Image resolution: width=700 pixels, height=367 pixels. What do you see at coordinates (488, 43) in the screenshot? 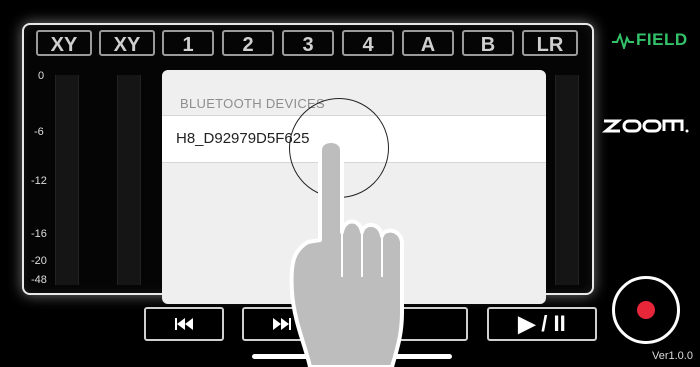
I see `channel-button-b: B` at bounding box center [488, 43].